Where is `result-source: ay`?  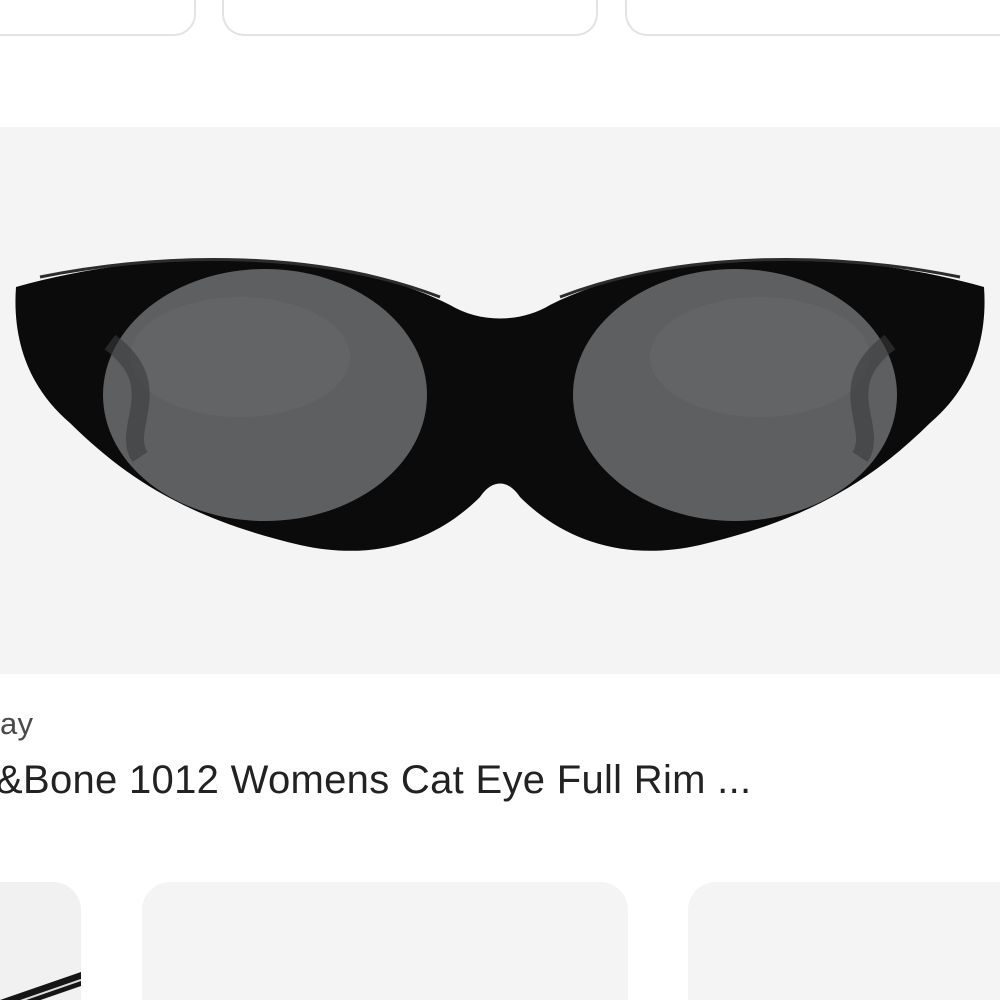 result-source: ay is located at coordinates (17, 723).